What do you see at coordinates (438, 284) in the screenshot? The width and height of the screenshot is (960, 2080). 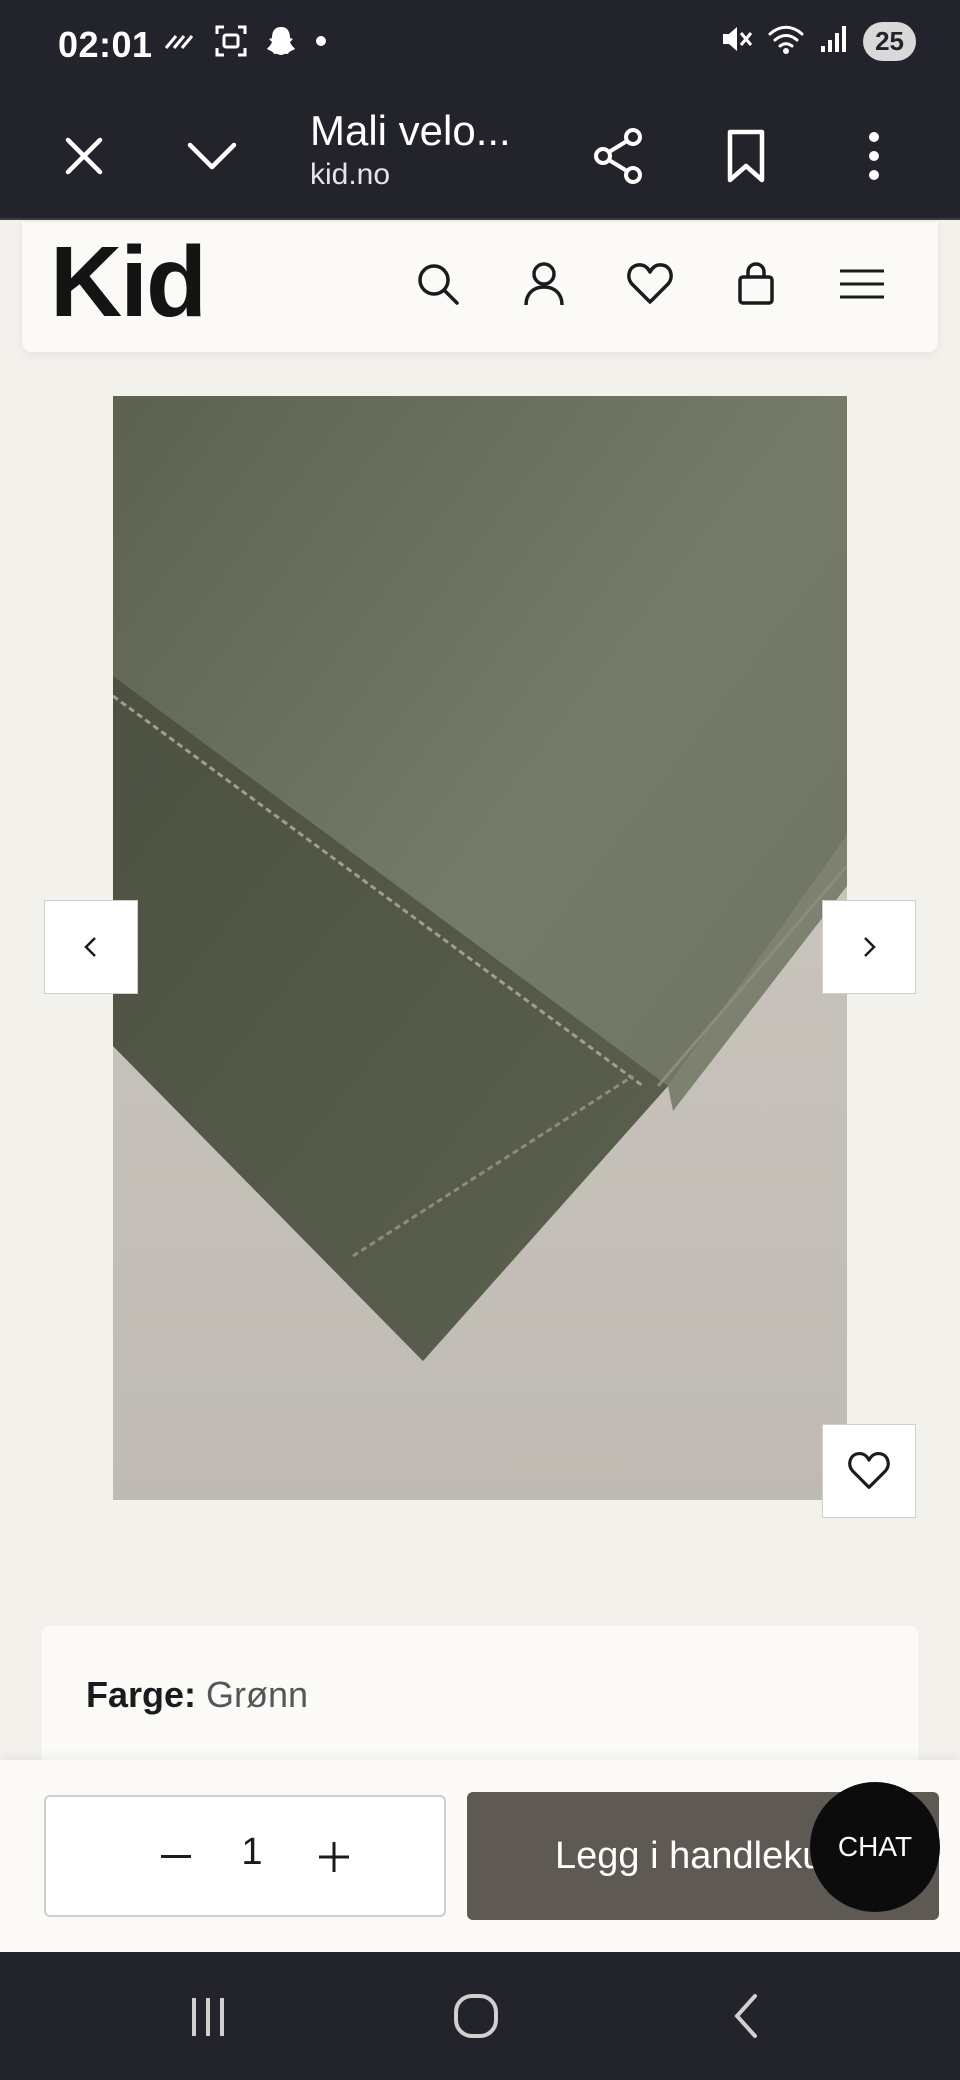 I see `search-icon` at bounding box center [438, 284].